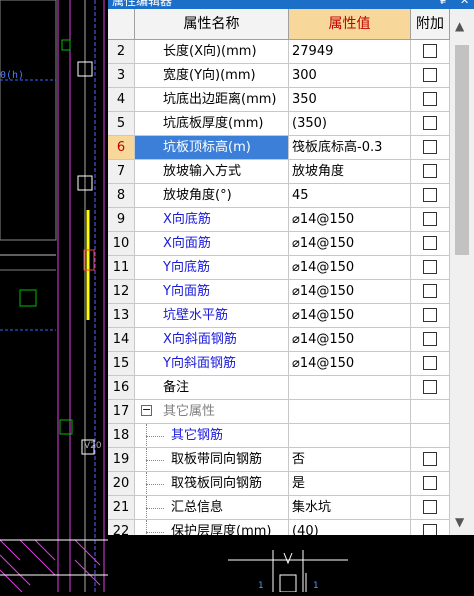 Image resolution: width=474 pixels, height=596 pixels. What do you see at coordinates (279, 52) in the screenshot?
I see `property-row: 2 长度(X向)(mm) 27949` at bounding box center [279, 52].